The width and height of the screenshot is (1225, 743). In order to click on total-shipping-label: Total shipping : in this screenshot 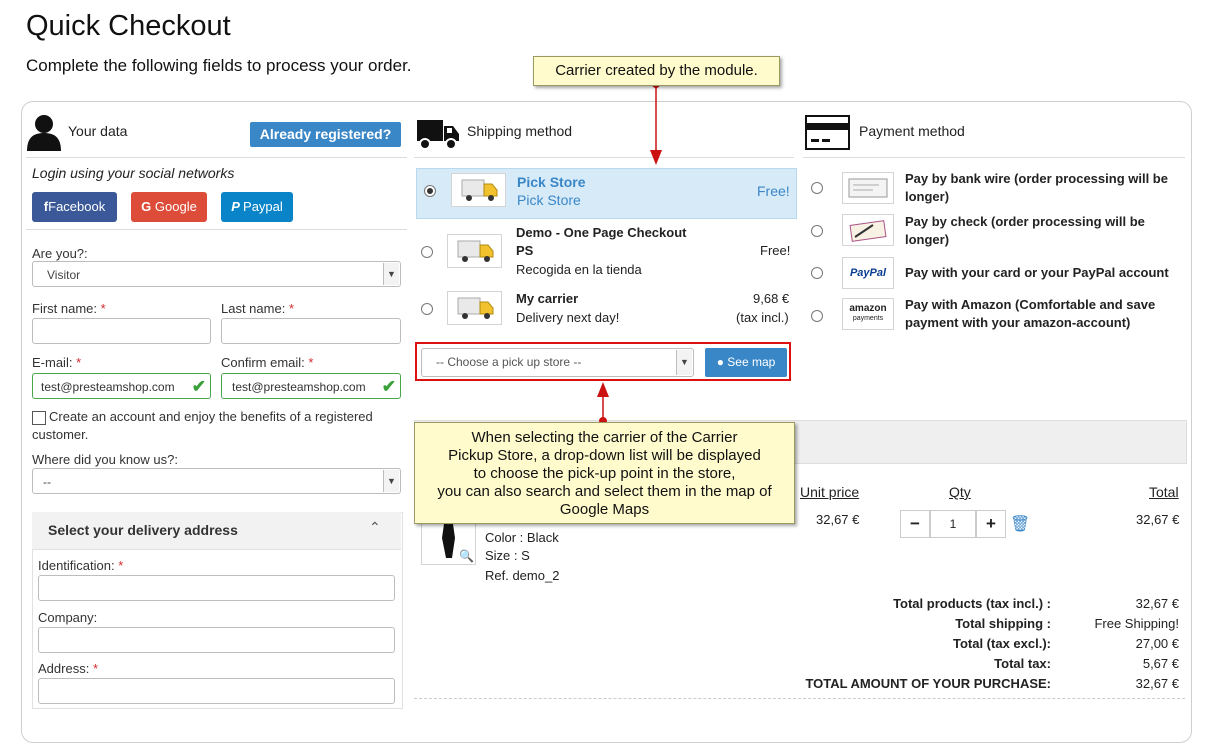, I will do `click(1003, 623)`.